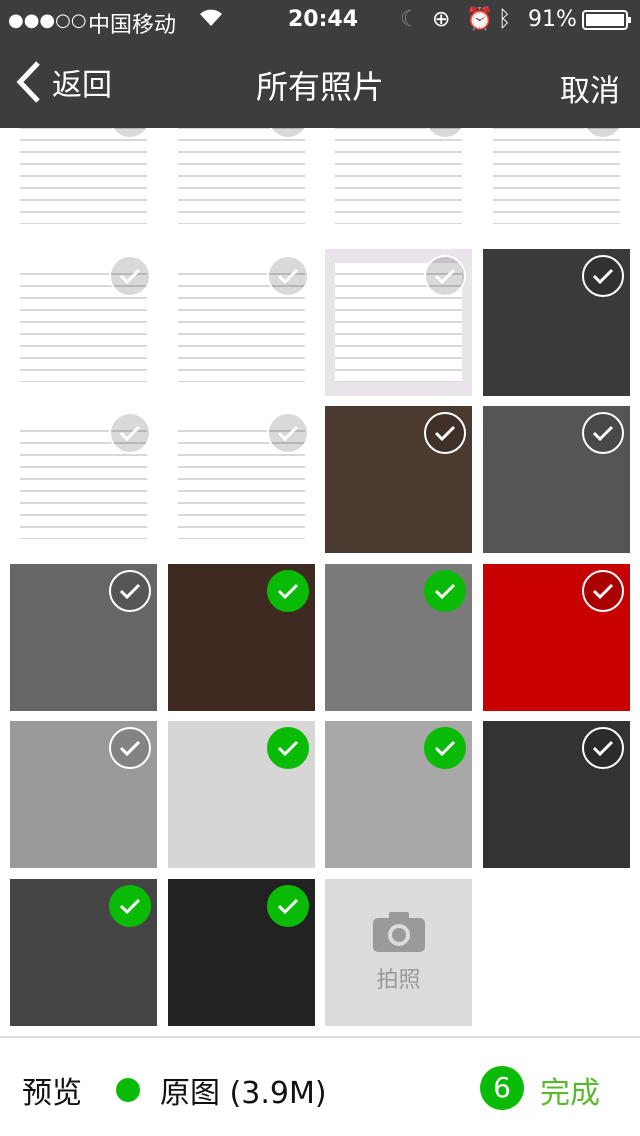 The width and height of the screenshot is (640, 1136). What do you see at coordinates (398, 932) in the screenshot?
I see `camera-icon` at bounding box center [398, 932].